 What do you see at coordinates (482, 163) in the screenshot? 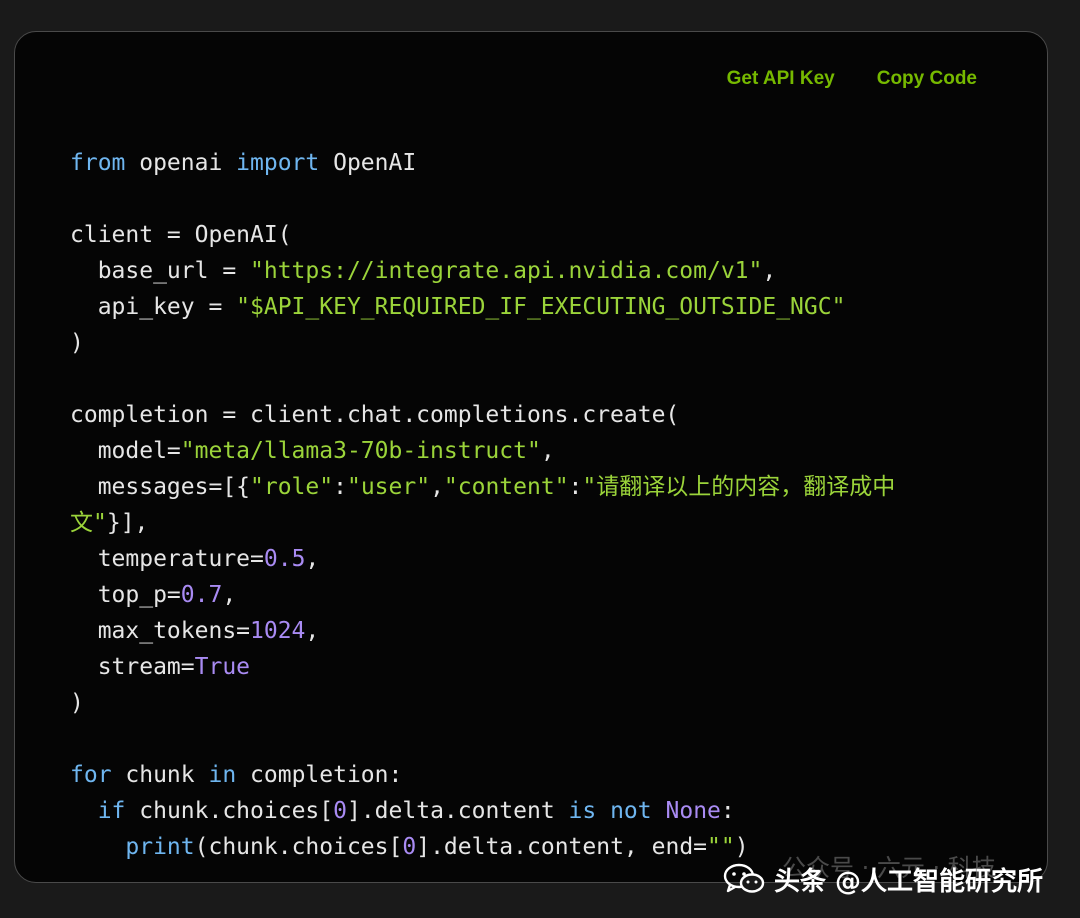
I see `code-line: from openai import OpenAI` at bounding box center [482, 163].